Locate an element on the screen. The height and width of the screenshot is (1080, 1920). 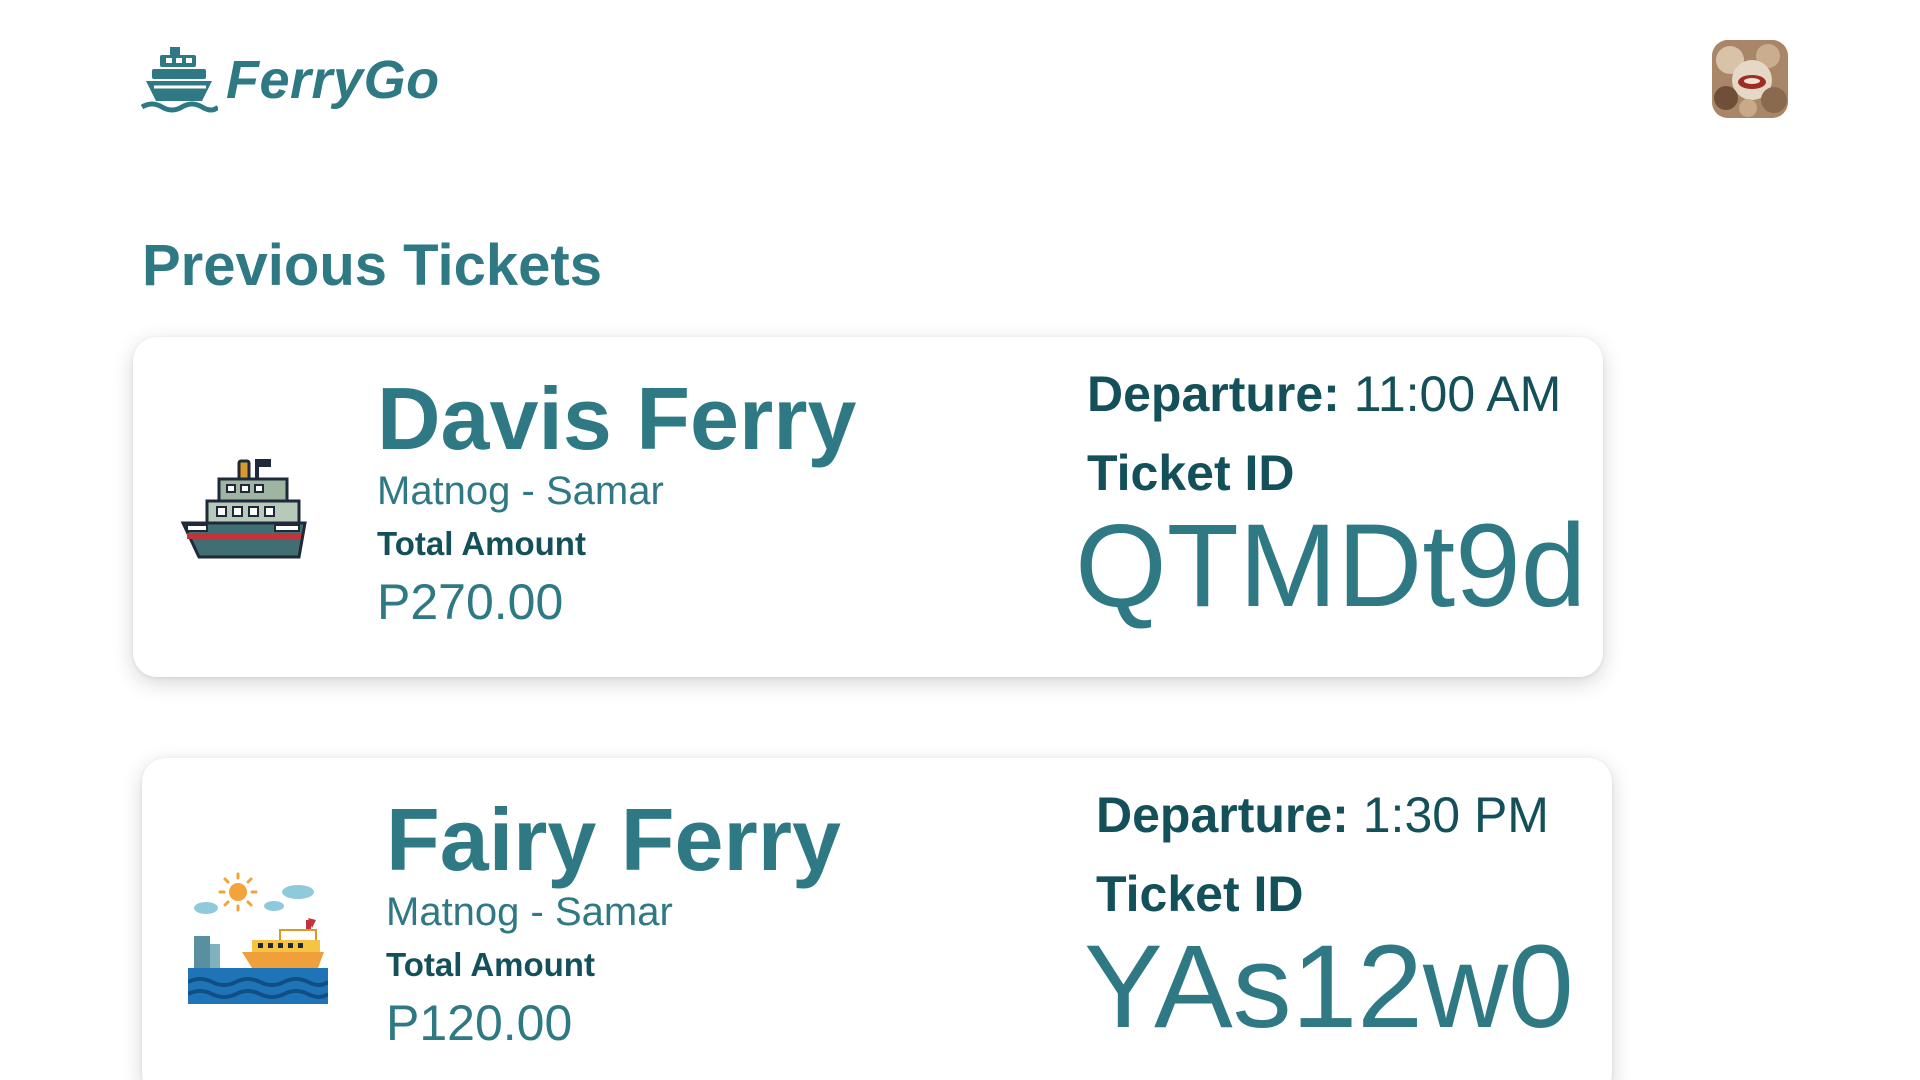
avatar-image is located at coordinates (1750, 79).